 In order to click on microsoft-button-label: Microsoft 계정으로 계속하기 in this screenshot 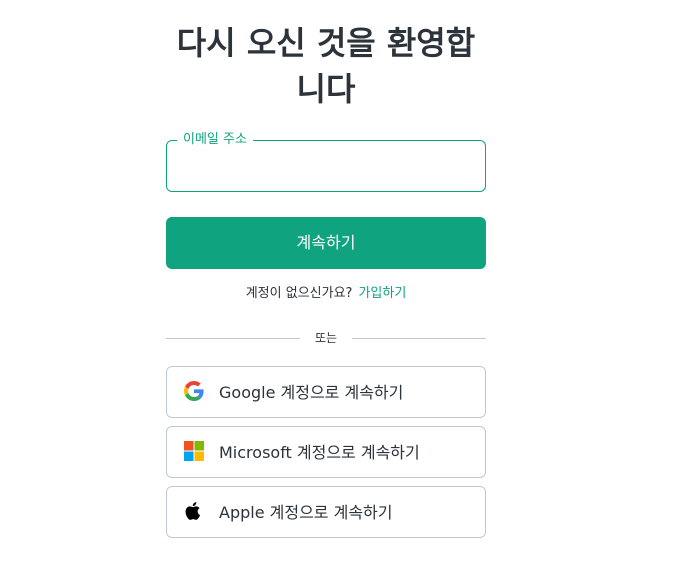, I will do `click(319, 452)`.